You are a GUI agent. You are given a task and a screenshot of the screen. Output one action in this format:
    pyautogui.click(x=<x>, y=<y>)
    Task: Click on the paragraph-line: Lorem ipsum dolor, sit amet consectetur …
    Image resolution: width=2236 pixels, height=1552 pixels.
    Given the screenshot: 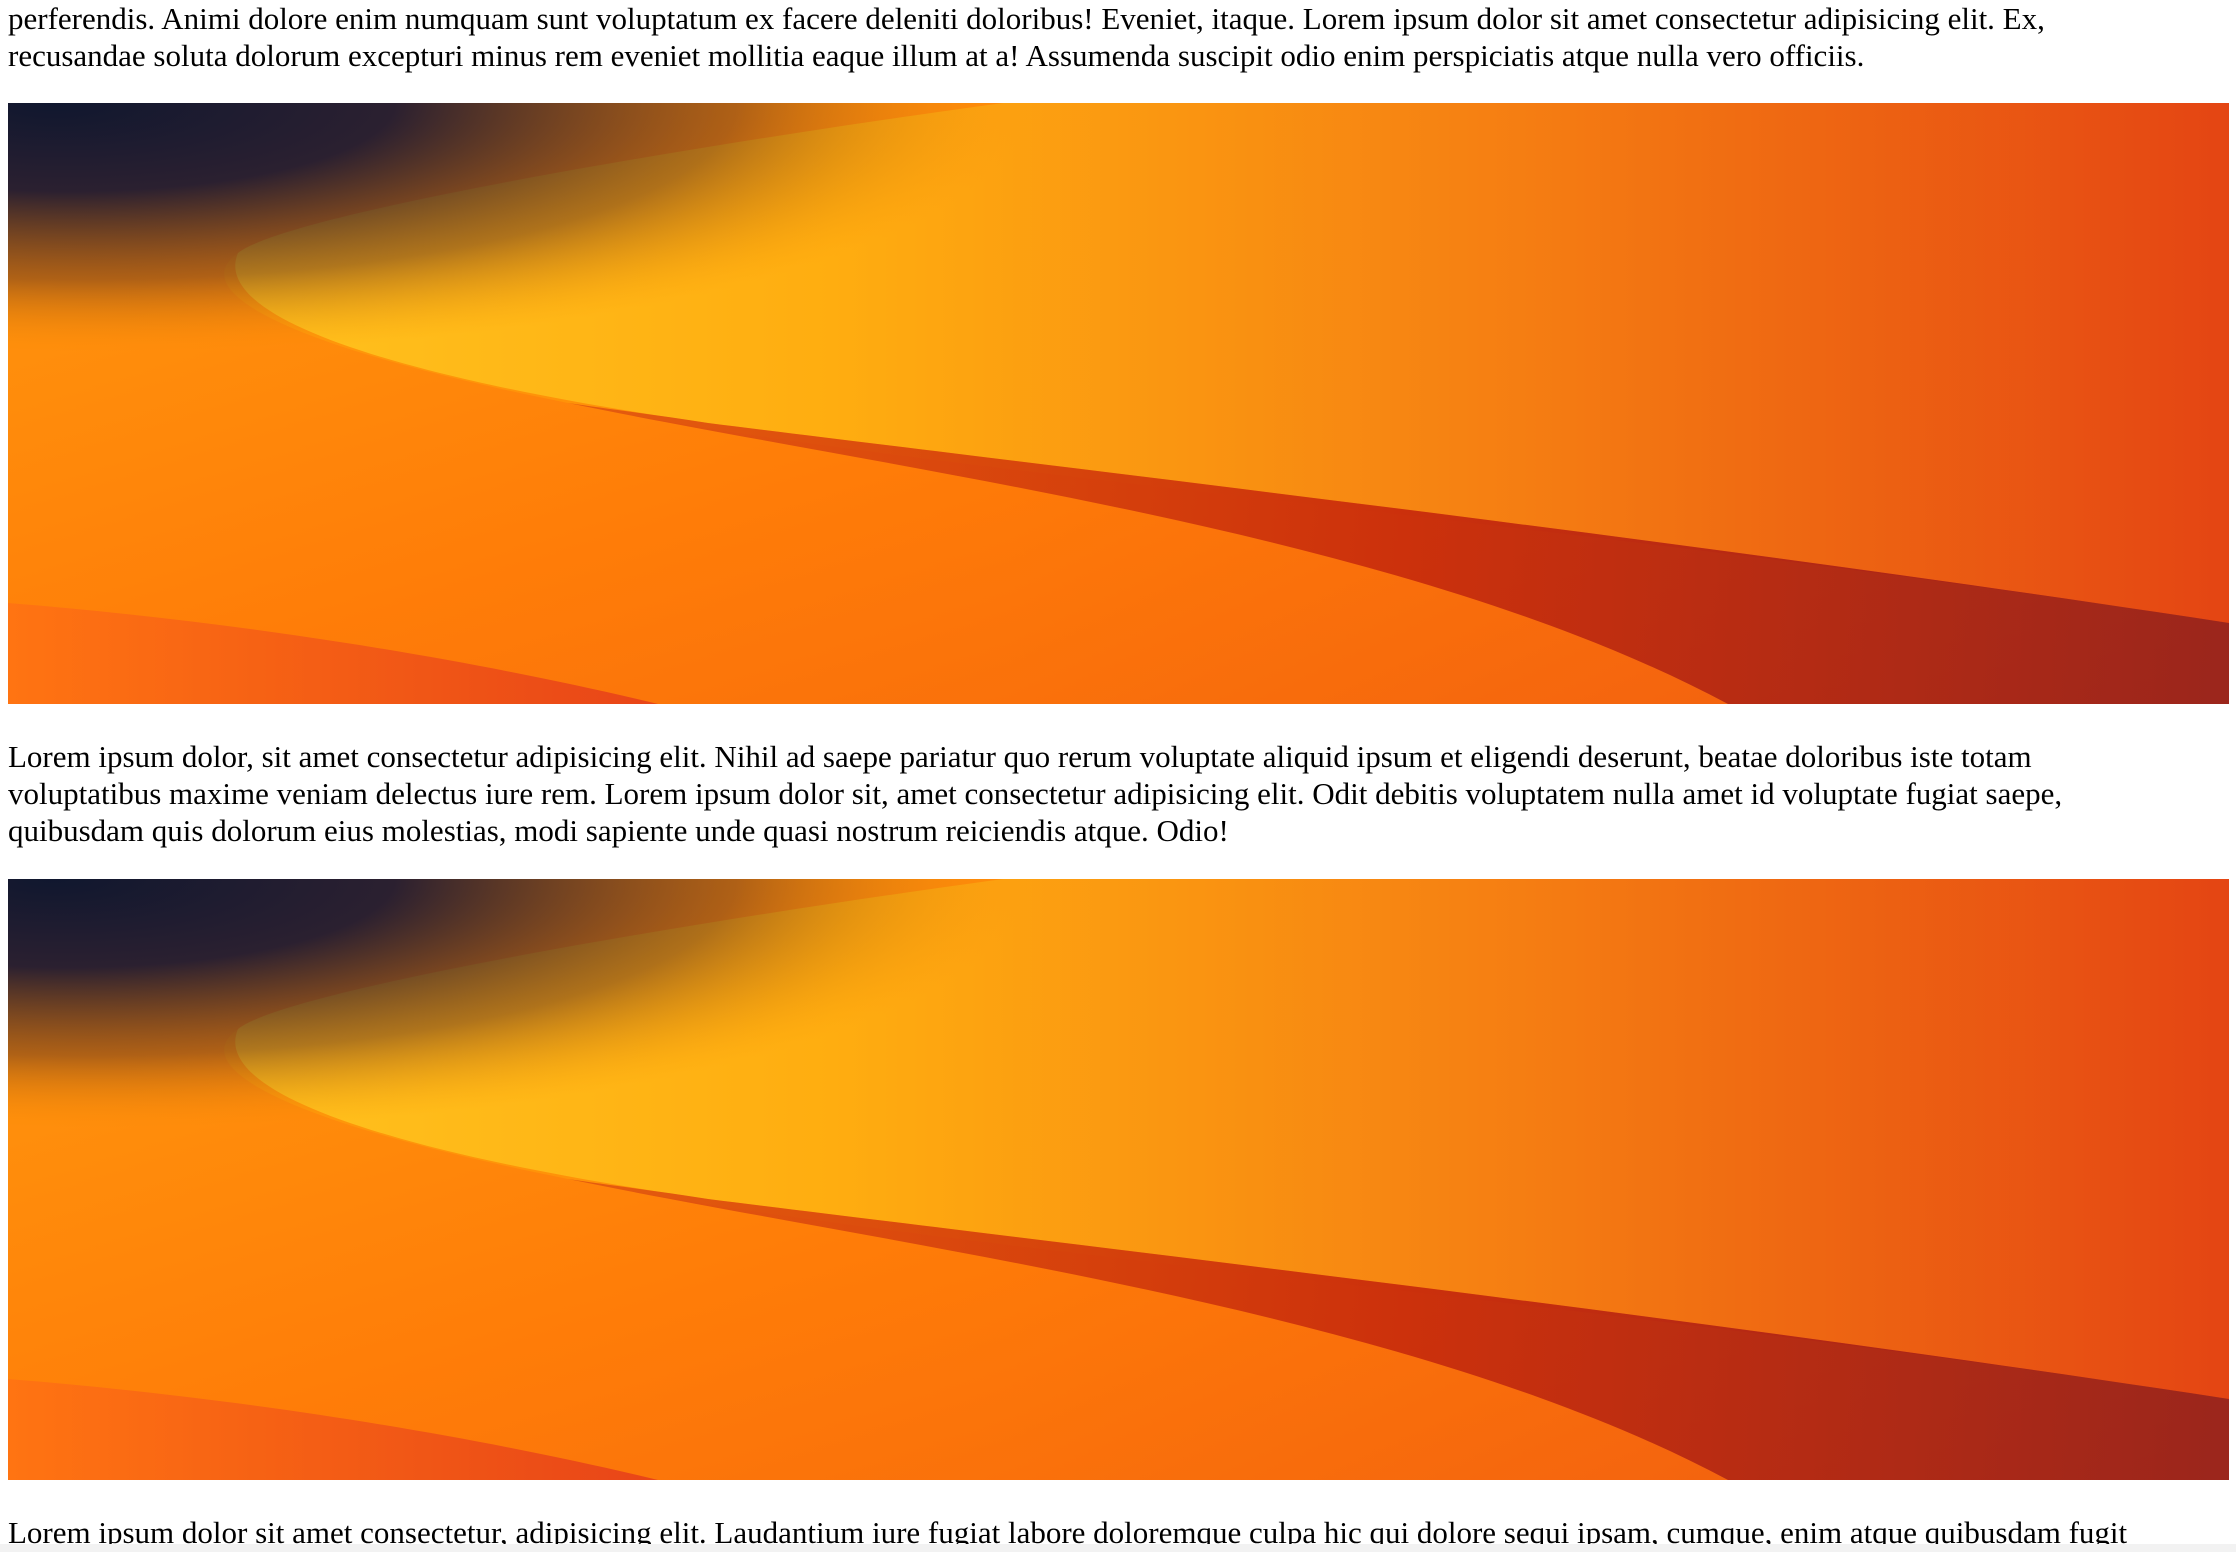 What is the action you would take?
    pyautogui.click(x=1020, y=756)
    